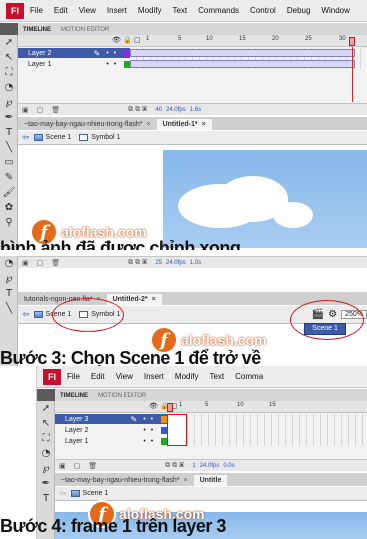 This screenshot has width=367, height=539. What do you see at coordinates (335, 10) in the screenshot?
I see `menu-window: Window` at bounding box center [335, 10].